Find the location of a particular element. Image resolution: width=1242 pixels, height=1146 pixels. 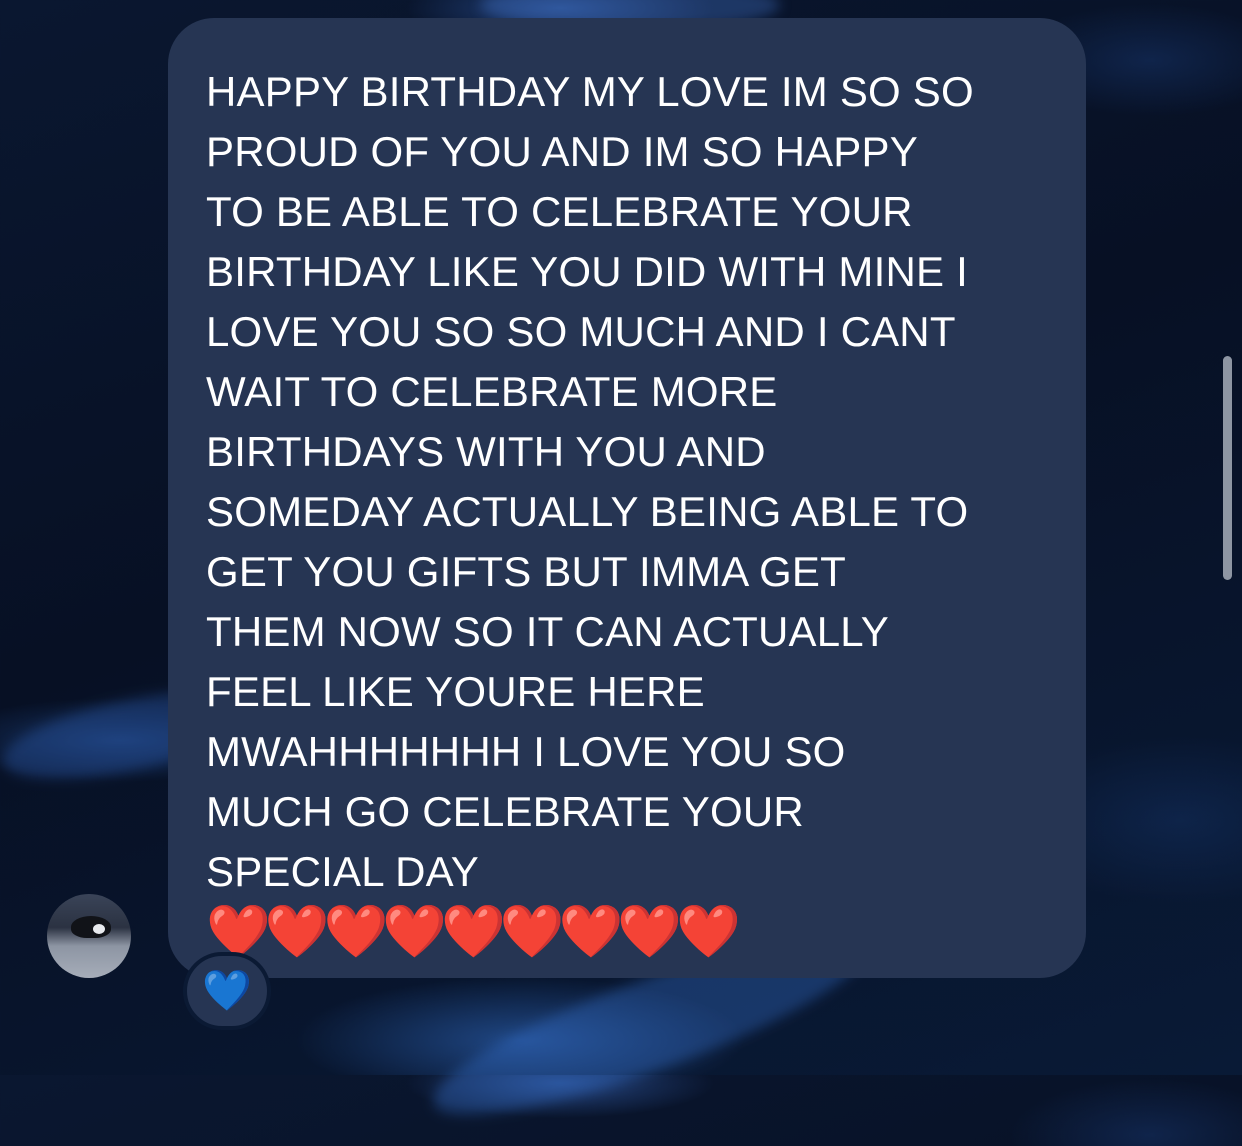

reaction-badge: 💙 is located at coordinates (227, 991).